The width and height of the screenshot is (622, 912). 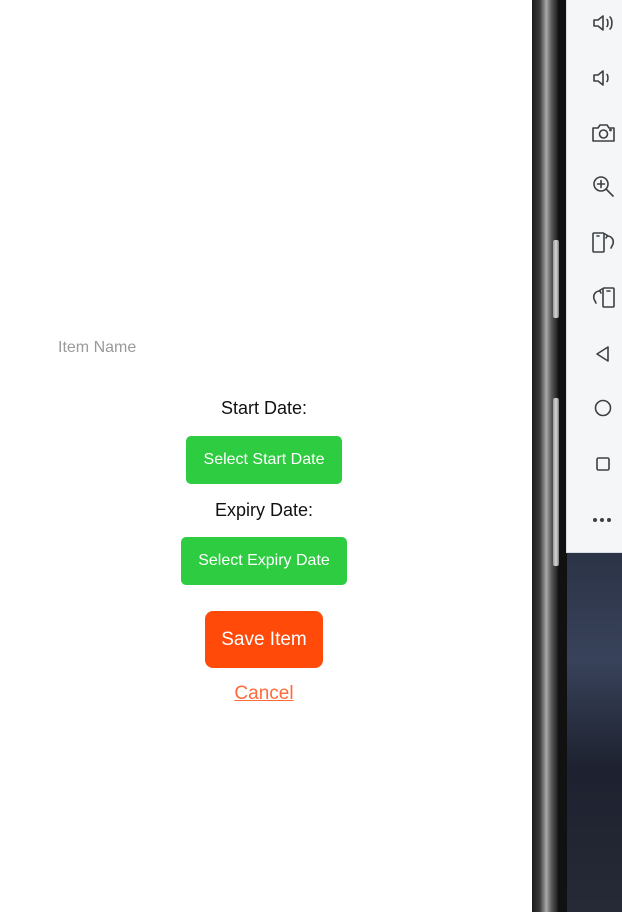 What do you see at coordinates (556, 279) in the screenshot?
I see `device-side-button-power` at bounding box center [556, 279].